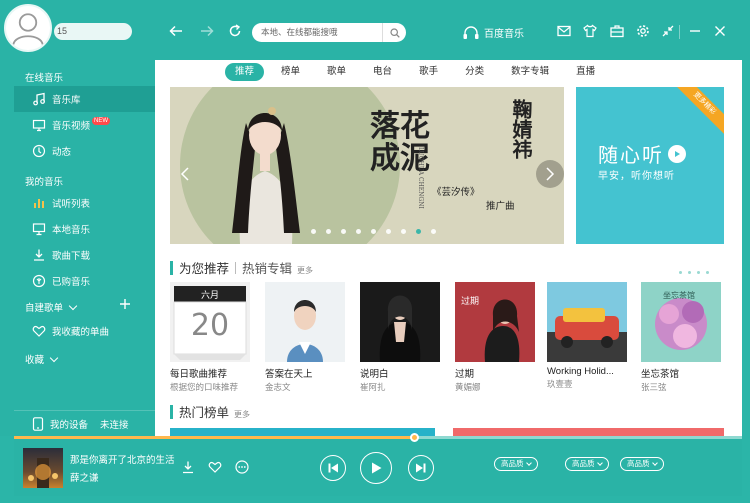  What do you see at coordinates (493, 32) in the screenshot?
I see `baidu-music-logo: 百度音乐` at bounding box center [493, 32].